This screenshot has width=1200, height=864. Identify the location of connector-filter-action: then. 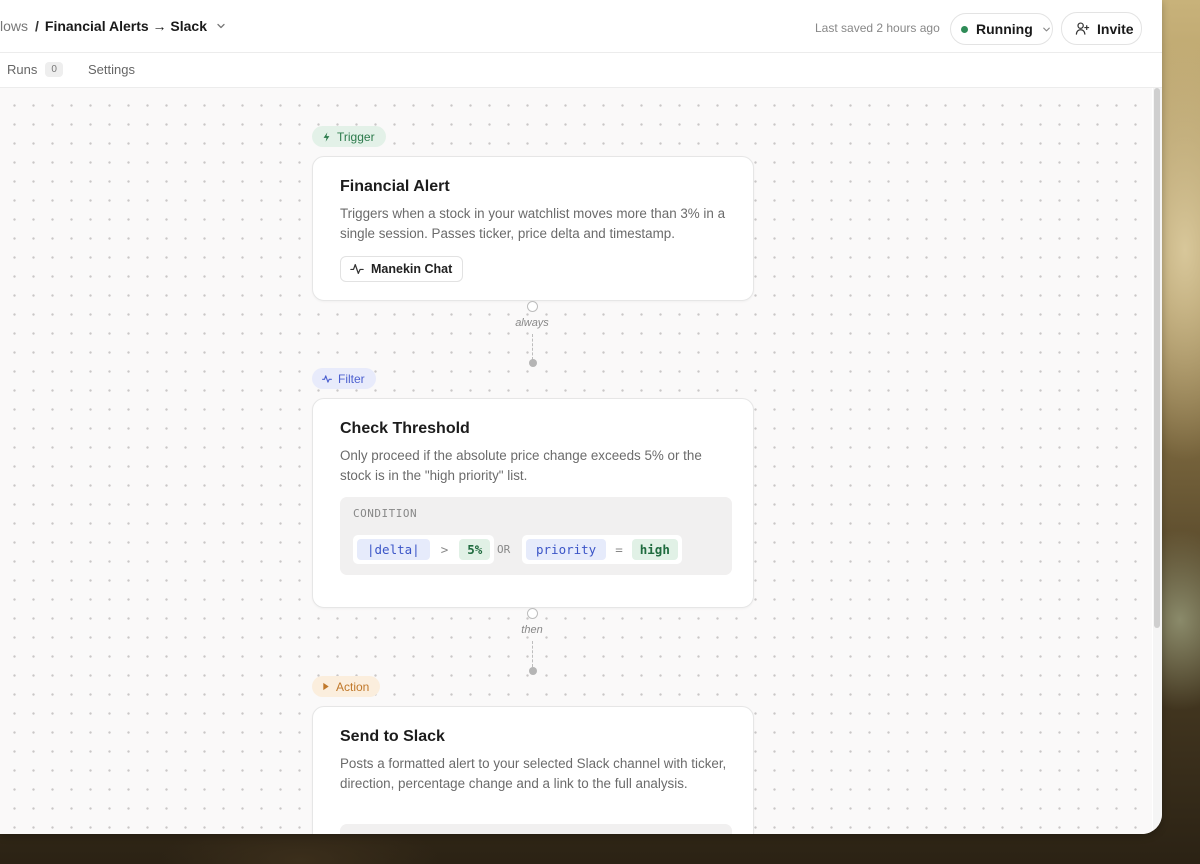
(532, 642).